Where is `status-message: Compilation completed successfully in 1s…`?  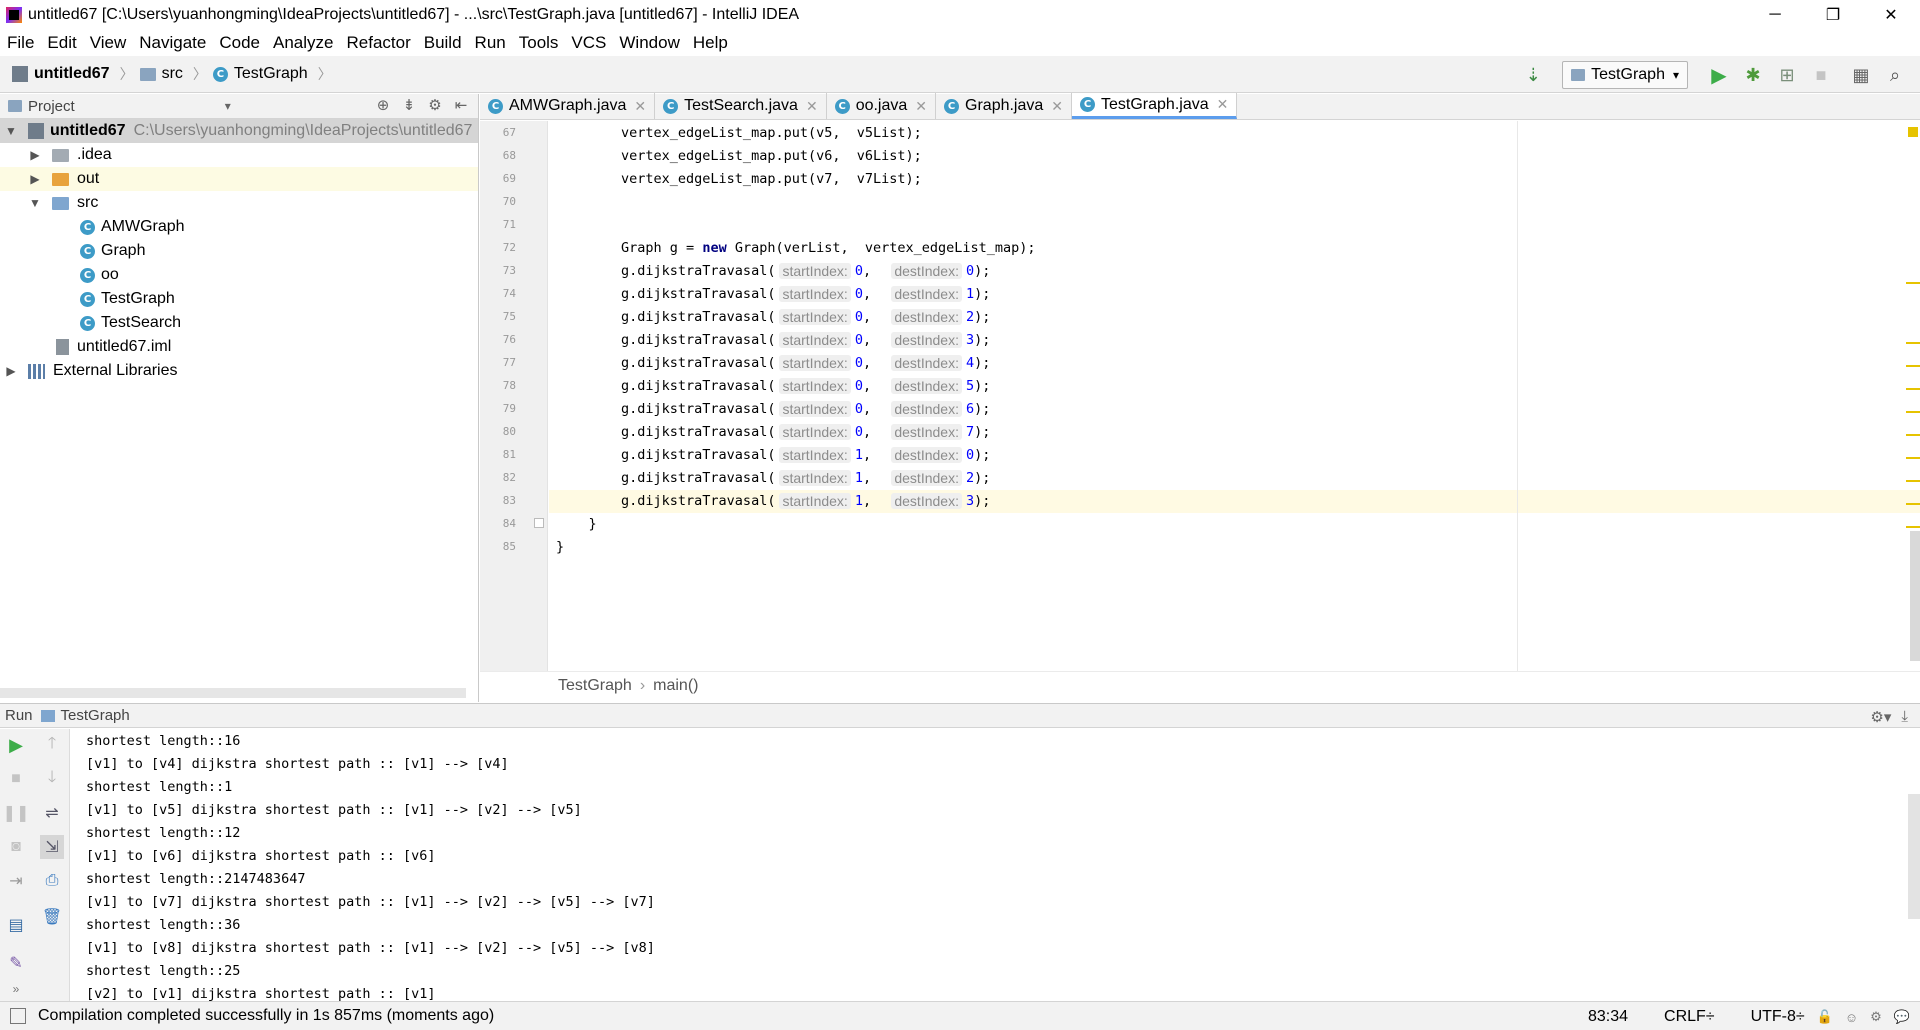 status-message: Compilation completed successfully in 1s… is located at coordinates (266, 1016).